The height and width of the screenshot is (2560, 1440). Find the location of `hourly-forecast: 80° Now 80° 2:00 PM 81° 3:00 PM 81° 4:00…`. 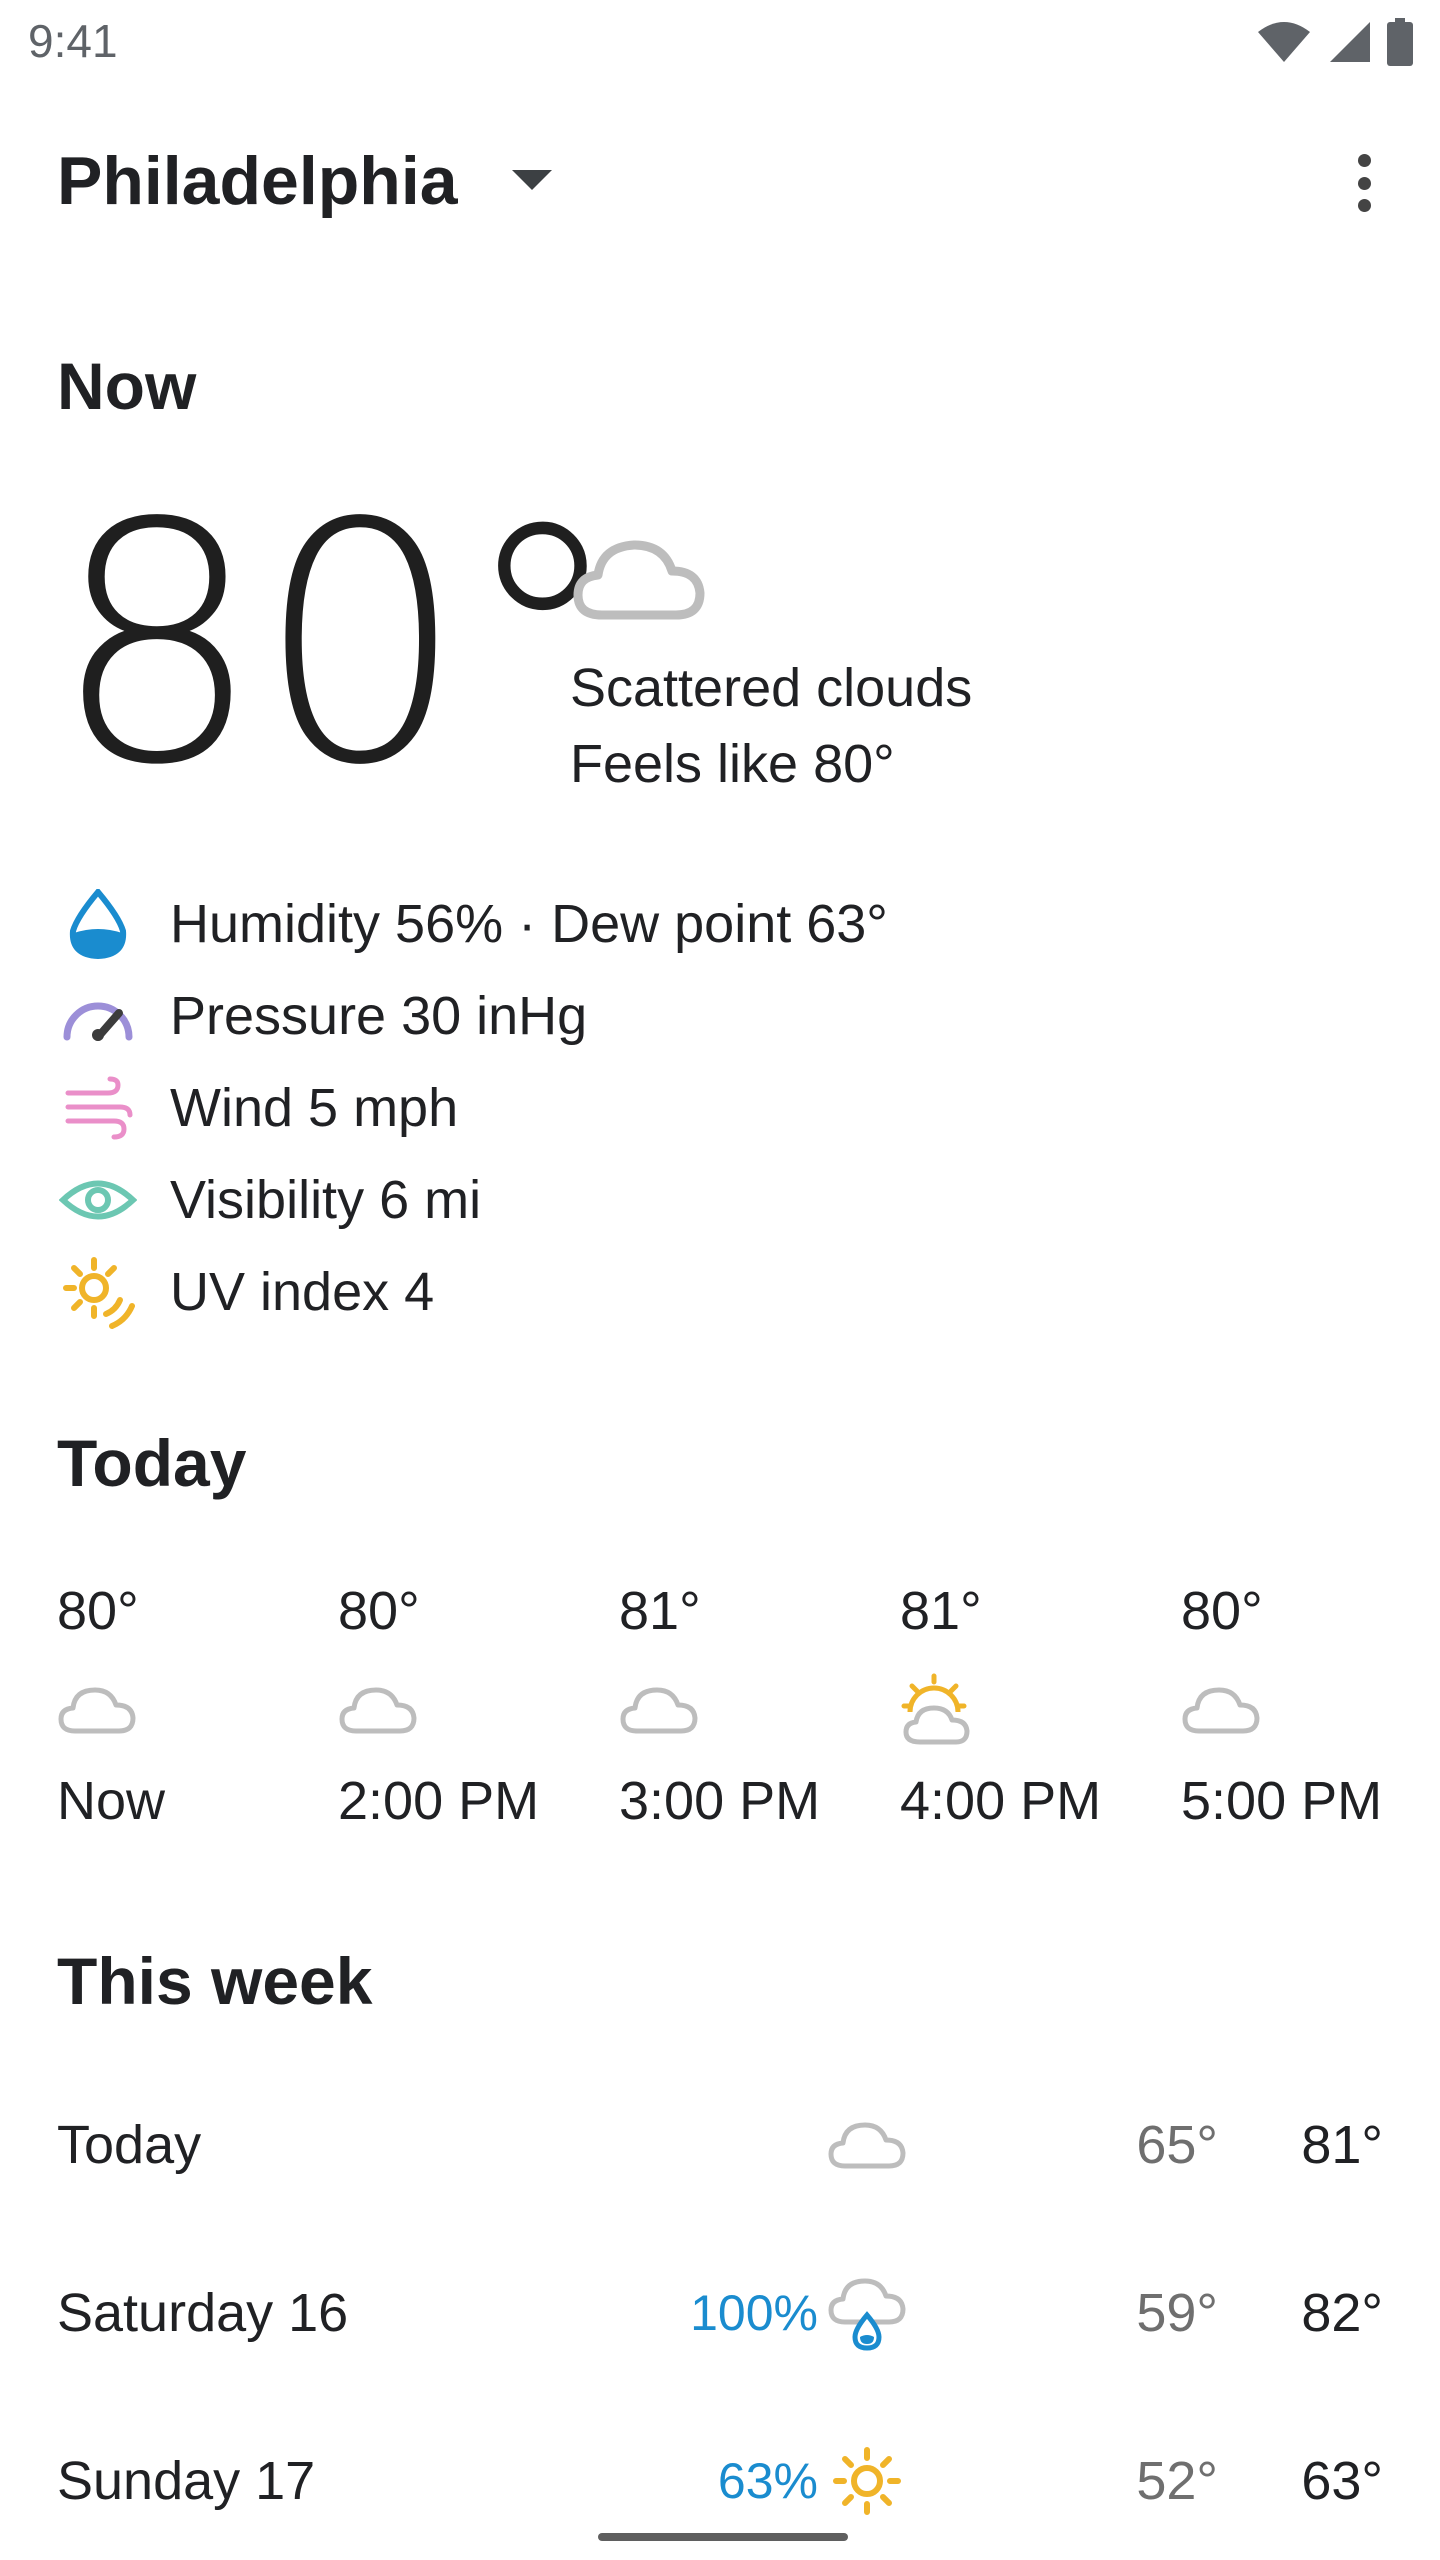

hourly-forecast: 80° Now 80° 2:00 PM 81° 3:00 PM 81° 4:00… is located at coordinates (748, 1706).